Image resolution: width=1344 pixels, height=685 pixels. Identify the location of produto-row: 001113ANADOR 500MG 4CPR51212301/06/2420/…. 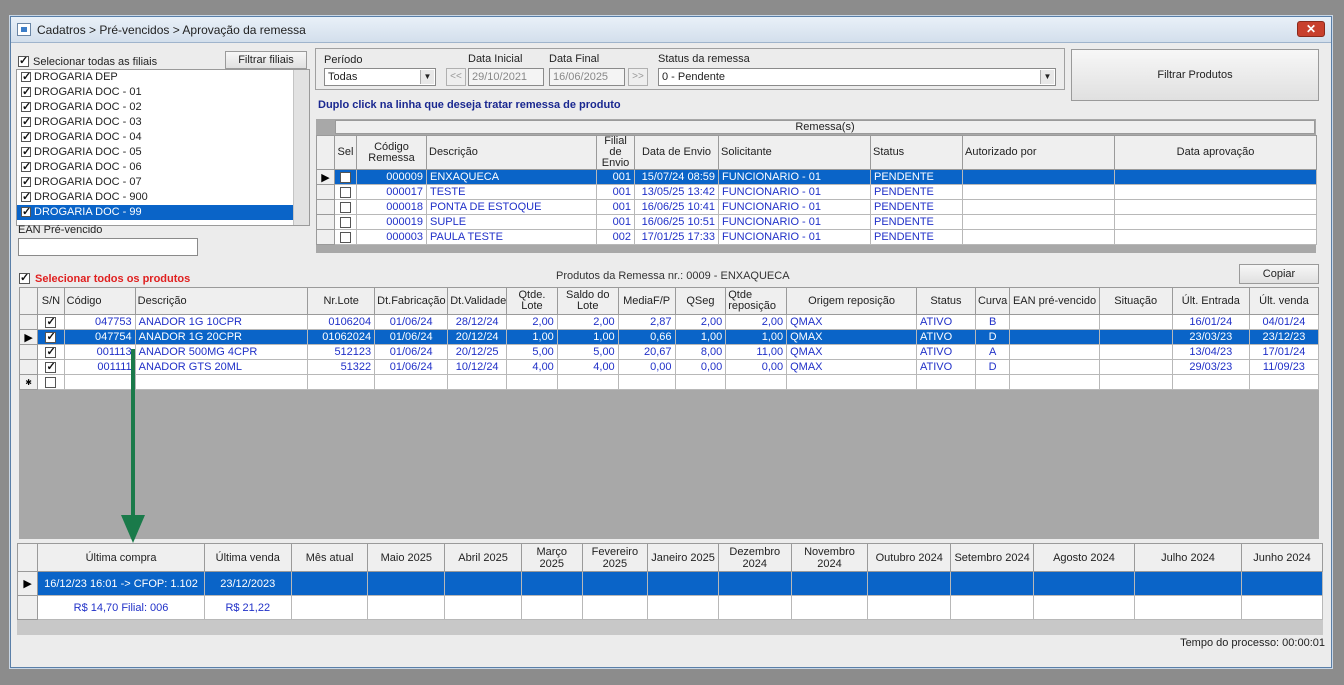
(669, 352).